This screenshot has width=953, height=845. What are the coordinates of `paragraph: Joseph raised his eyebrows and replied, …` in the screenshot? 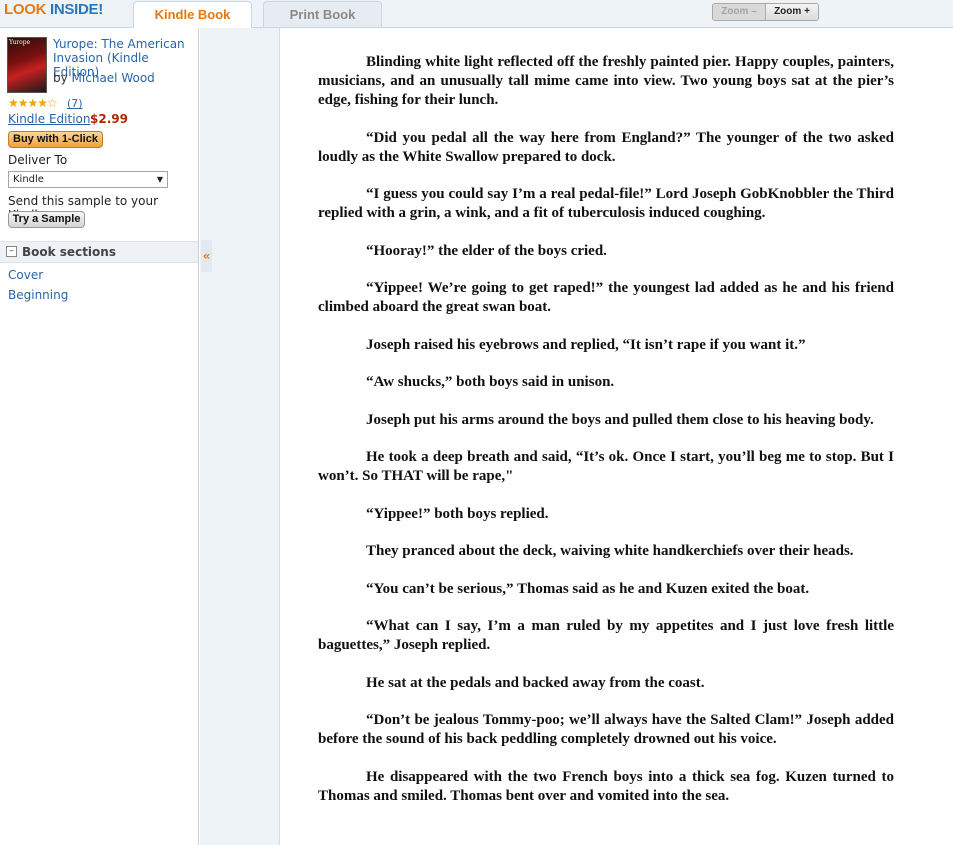 It's located at (586, 344).